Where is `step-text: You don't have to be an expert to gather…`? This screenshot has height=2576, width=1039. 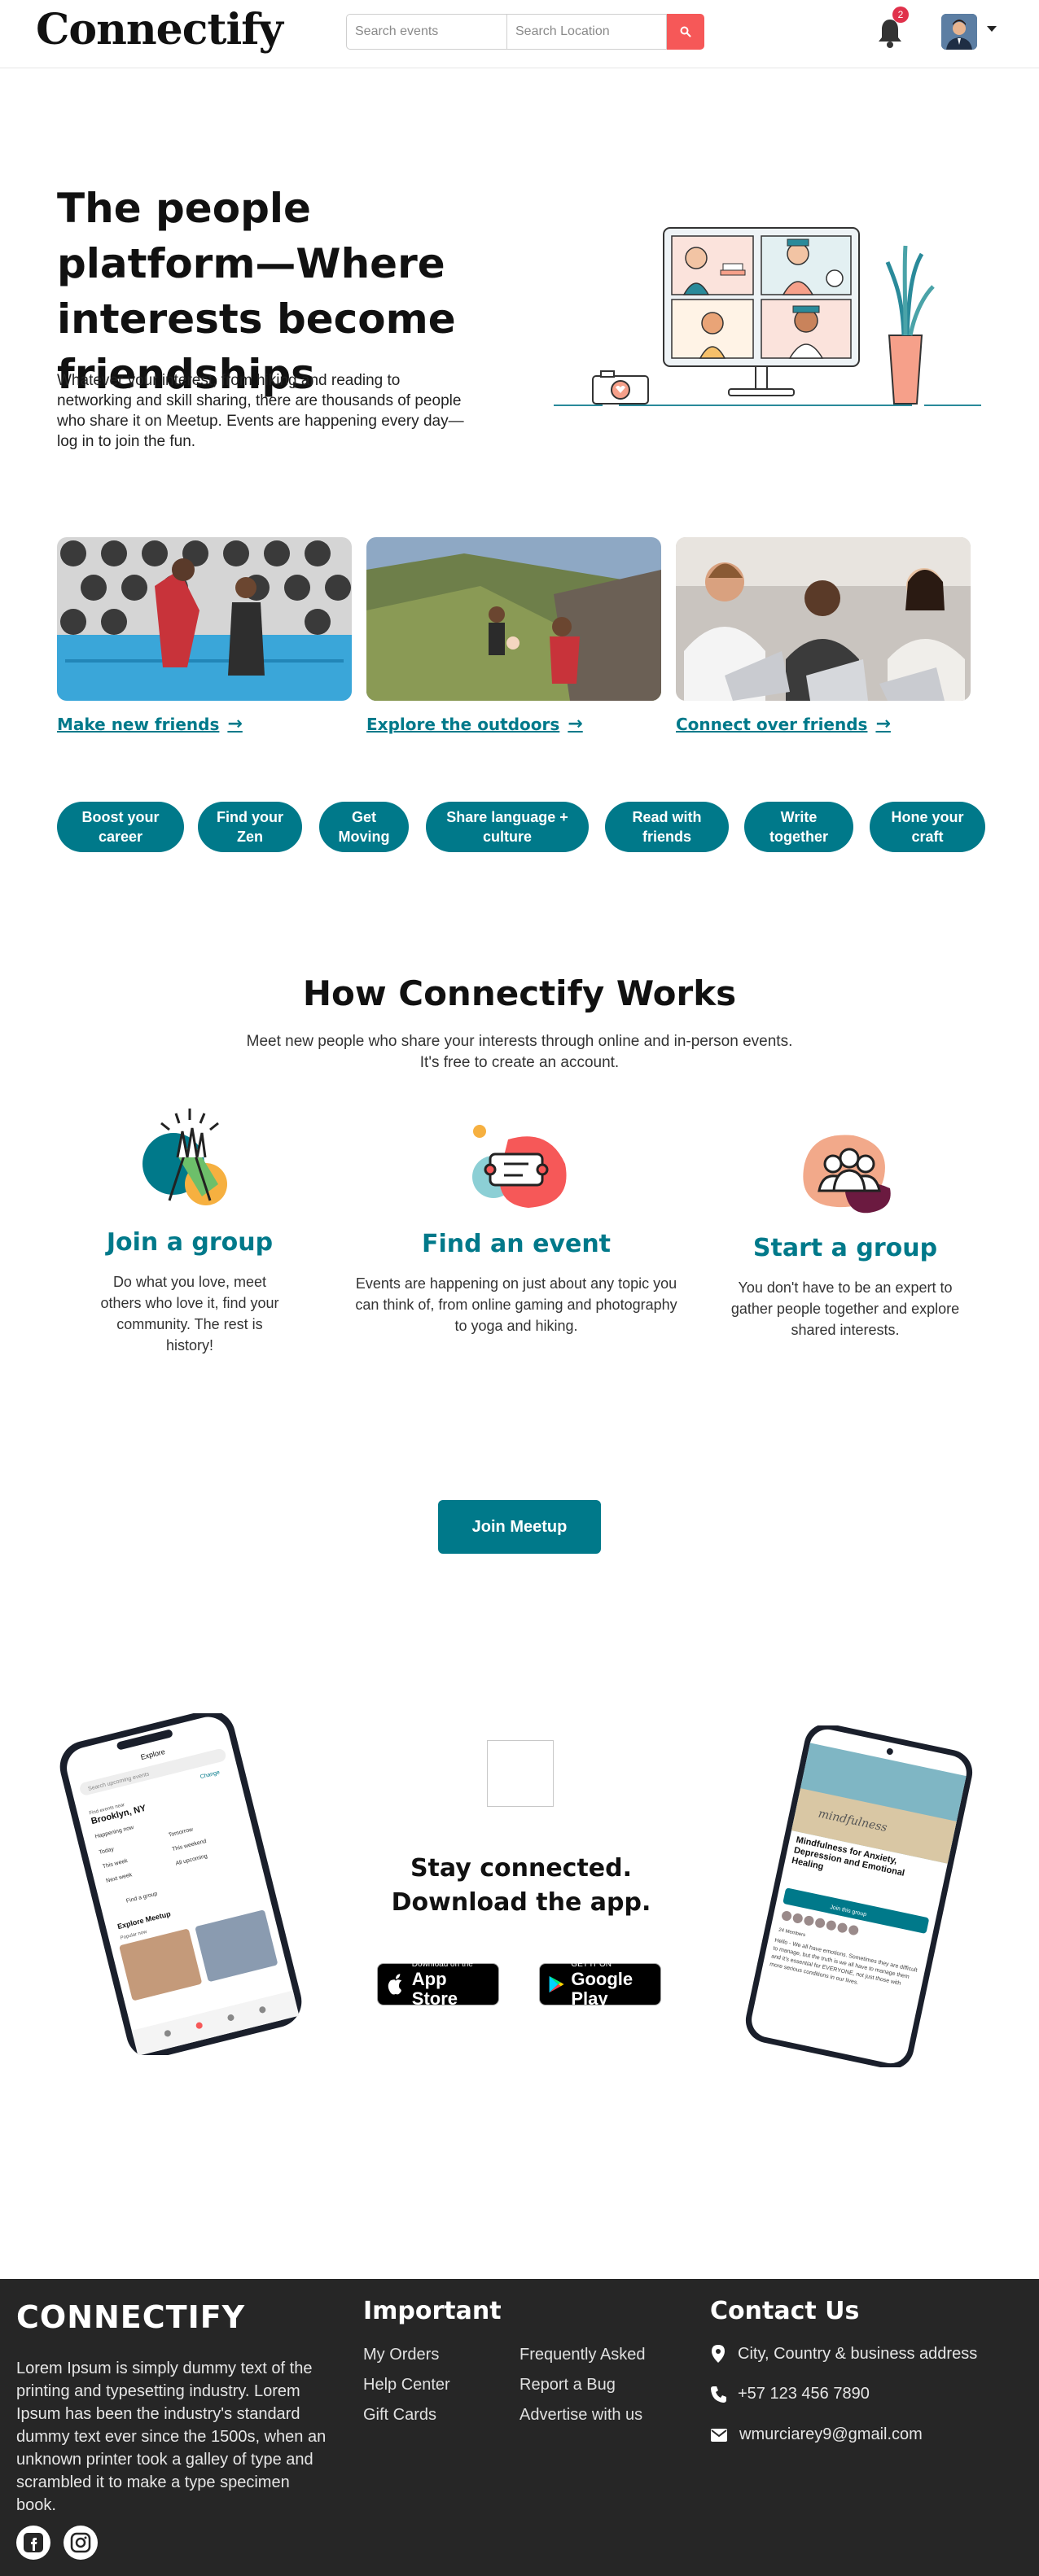 step-text: You don't have to be an expert to gather… is located at coordinates (845, 1308).